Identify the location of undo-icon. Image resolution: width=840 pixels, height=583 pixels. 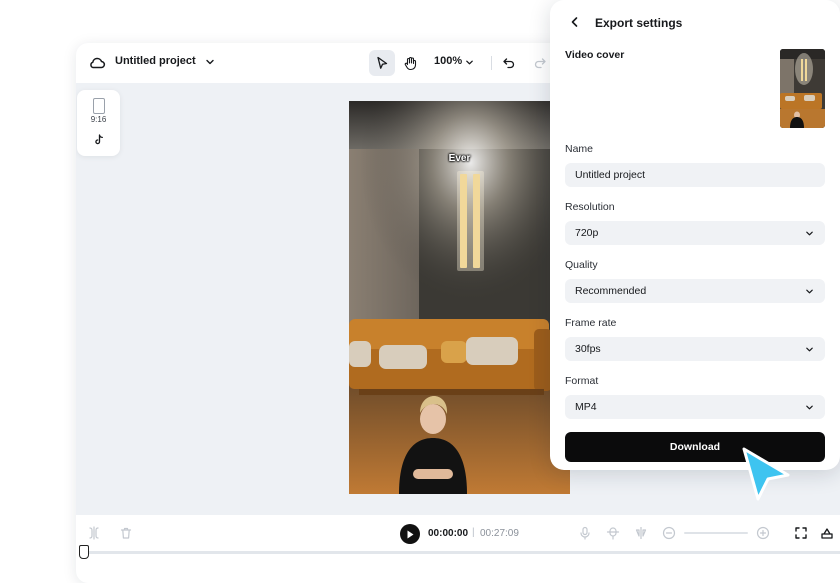
(509, 63).